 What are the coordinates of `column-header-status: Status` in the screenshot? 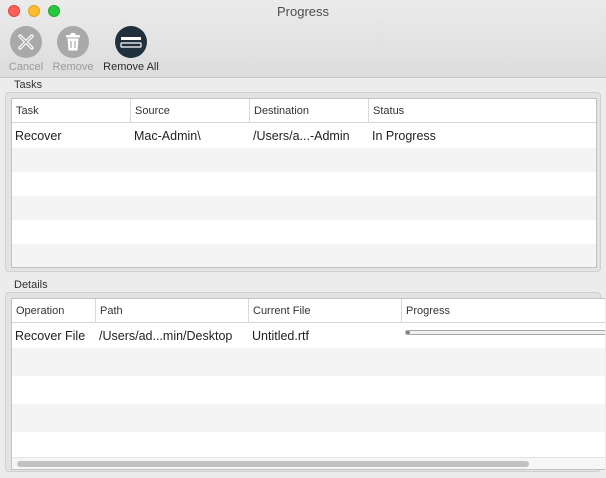 It's located at (482, 111).